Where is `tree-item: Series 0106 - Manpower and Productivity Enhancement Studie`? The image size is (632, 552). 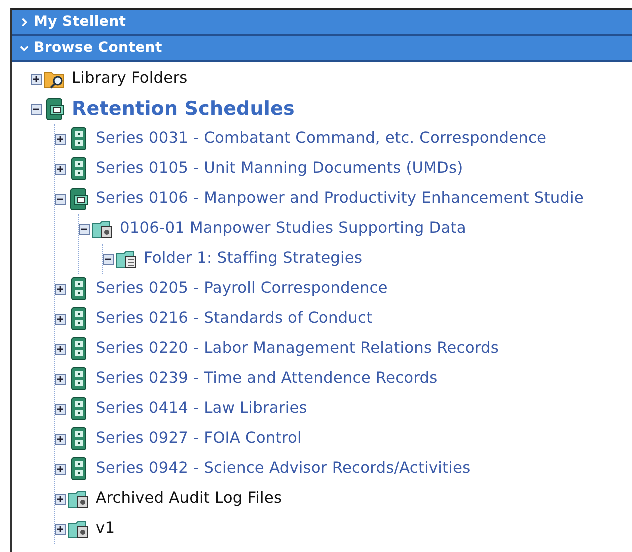
tree-item: Series 0106 - Manpower and Productivity Enhancement Studie is located at coordinates (340, 199).